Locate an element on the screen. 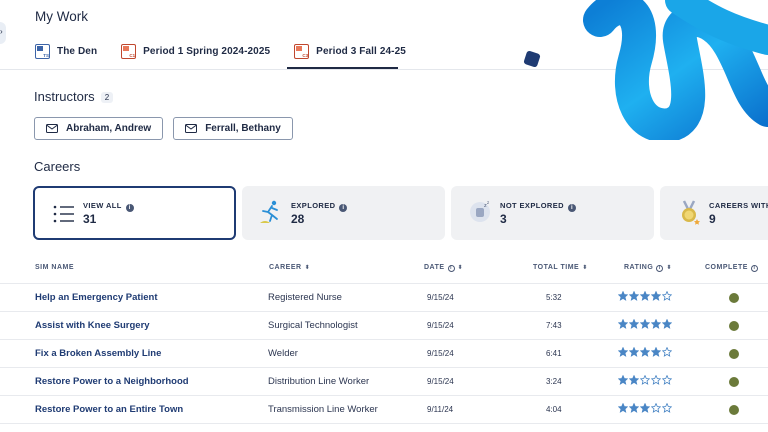 This screenshot has height=432, width=768. instructor-button-abraham: Abraham, Andrew is located at coordinates (99, 128).